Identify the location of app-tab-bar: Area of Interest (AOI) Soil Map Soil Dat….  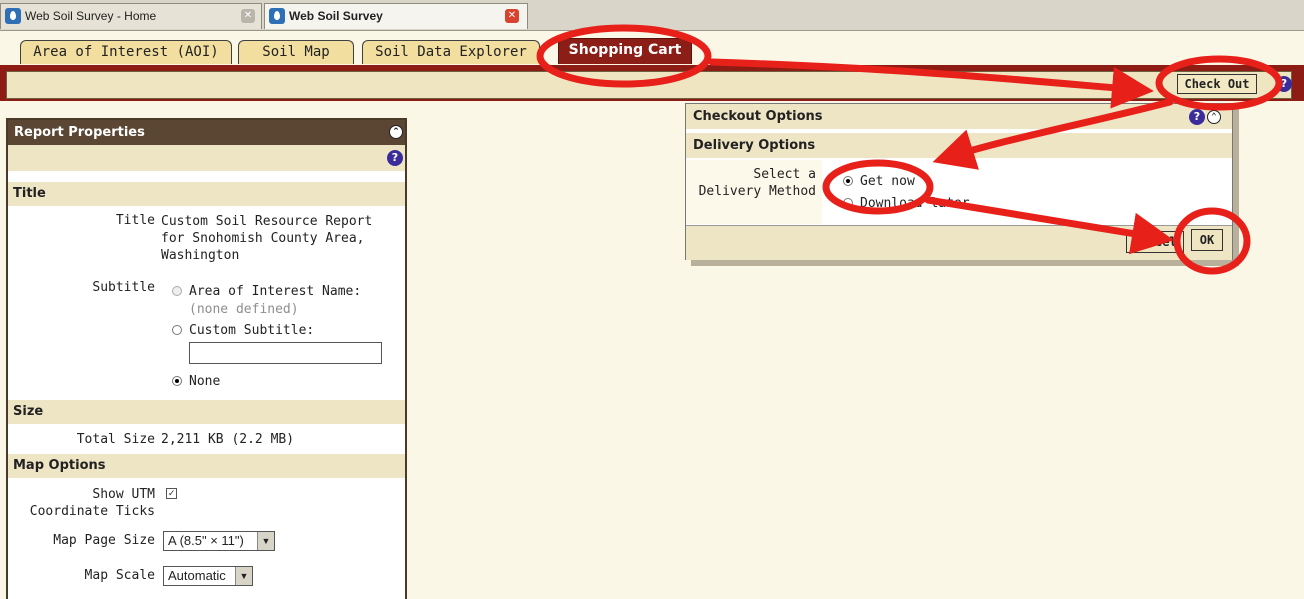
(652, 48).